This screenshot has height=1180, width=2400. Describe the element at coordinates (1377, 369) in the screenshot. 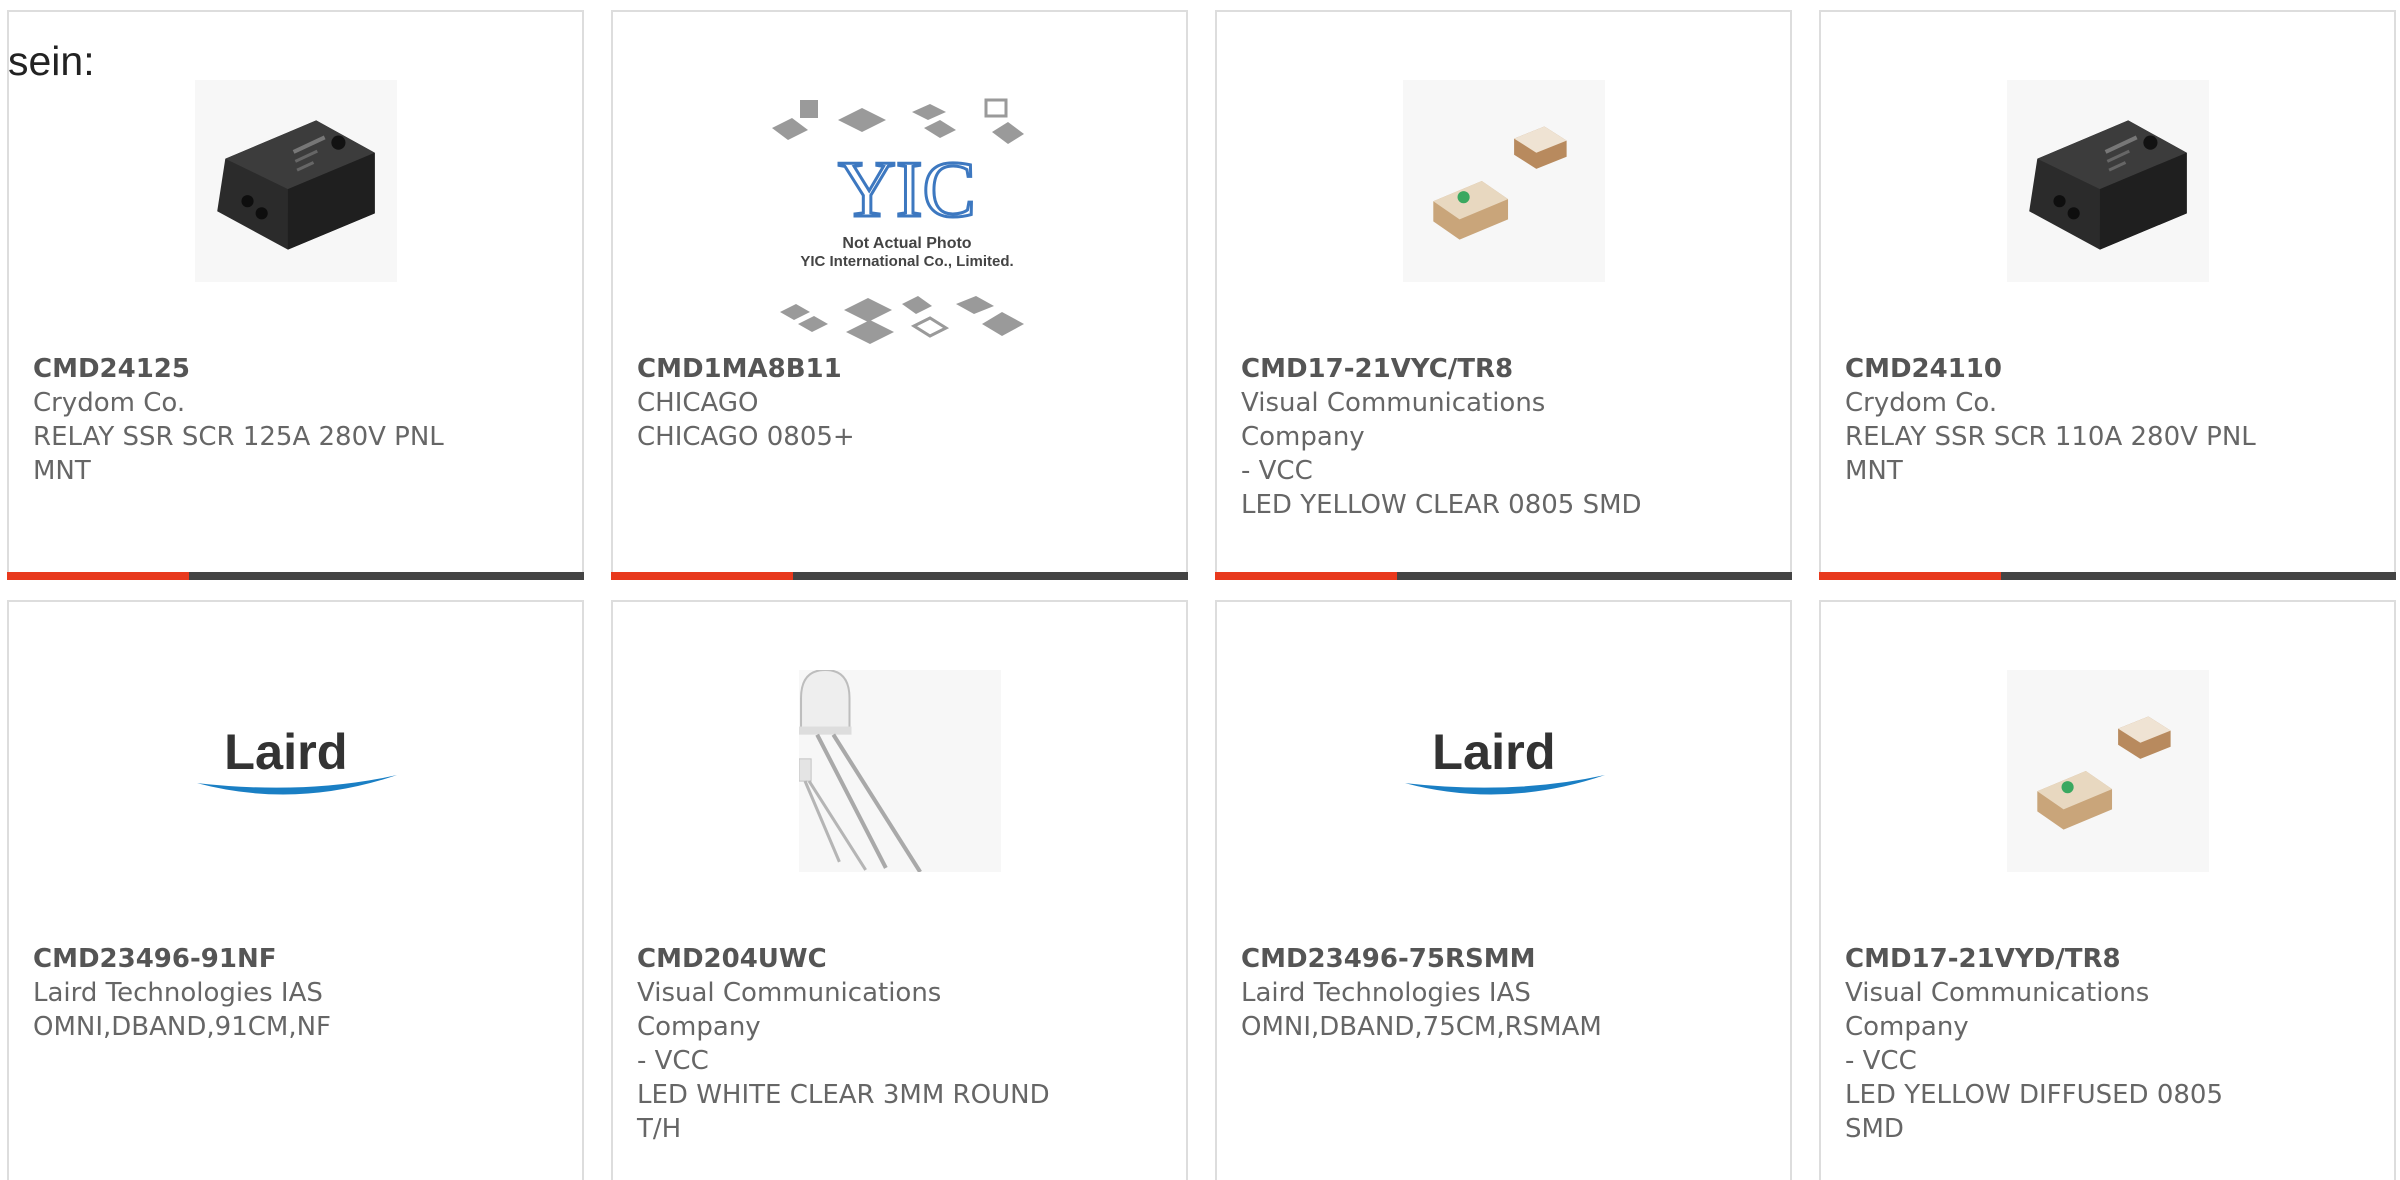

I see `part-number: CMD17-21VYC/TR8` at that location.